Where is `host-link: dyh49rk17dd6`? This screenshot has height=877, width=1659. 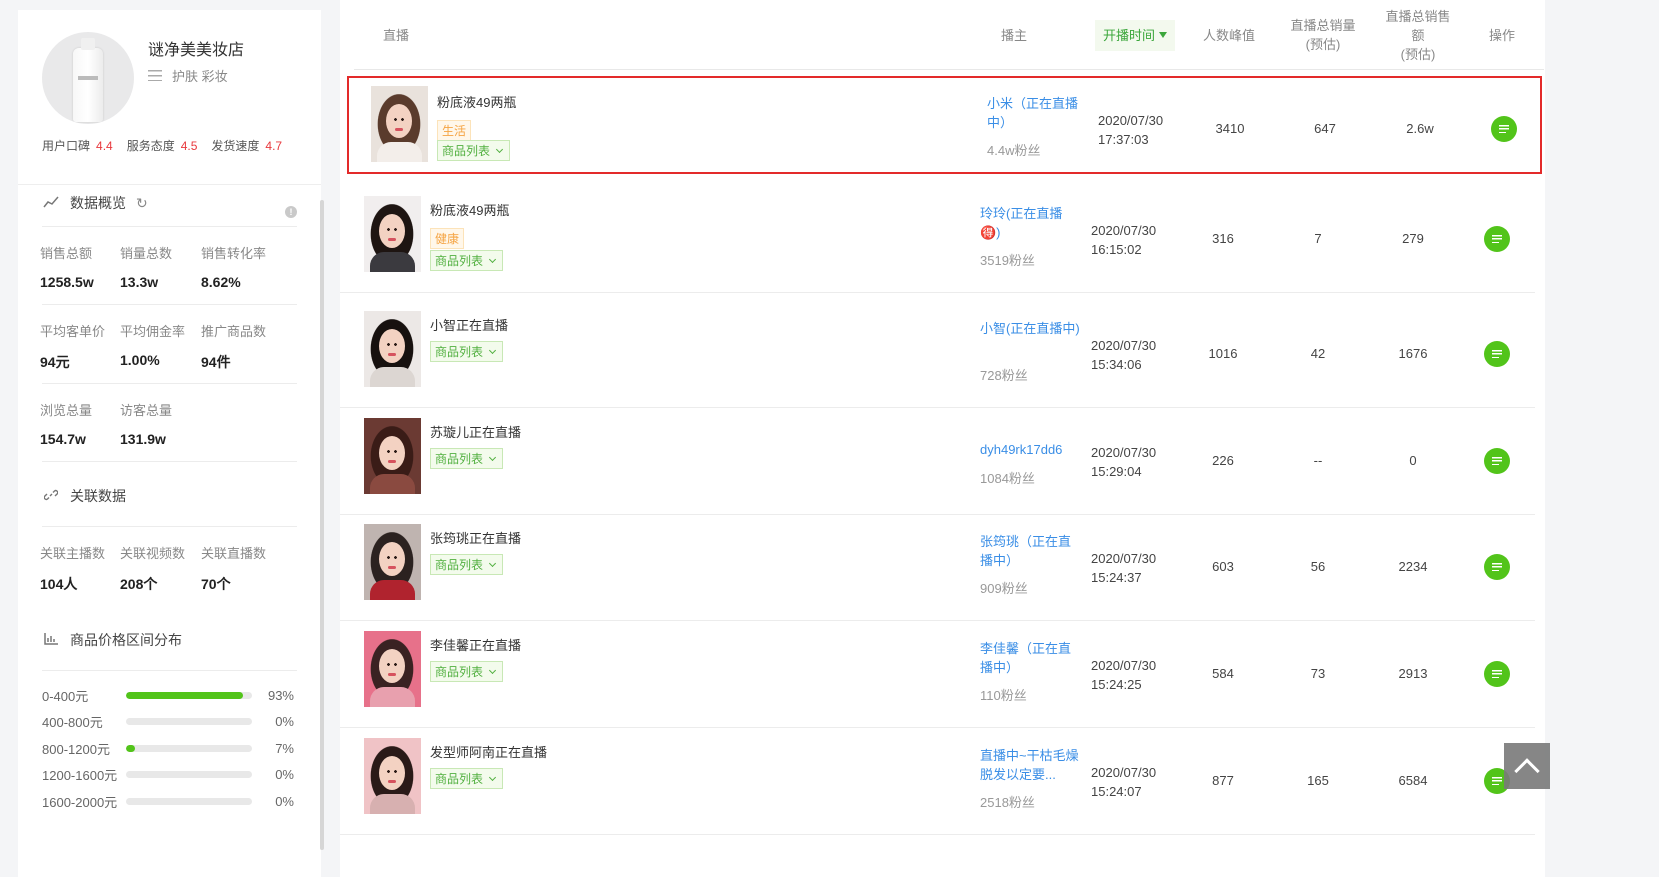
host-link: dyh49rk17dd6 is located at coordinates (1030, 449).